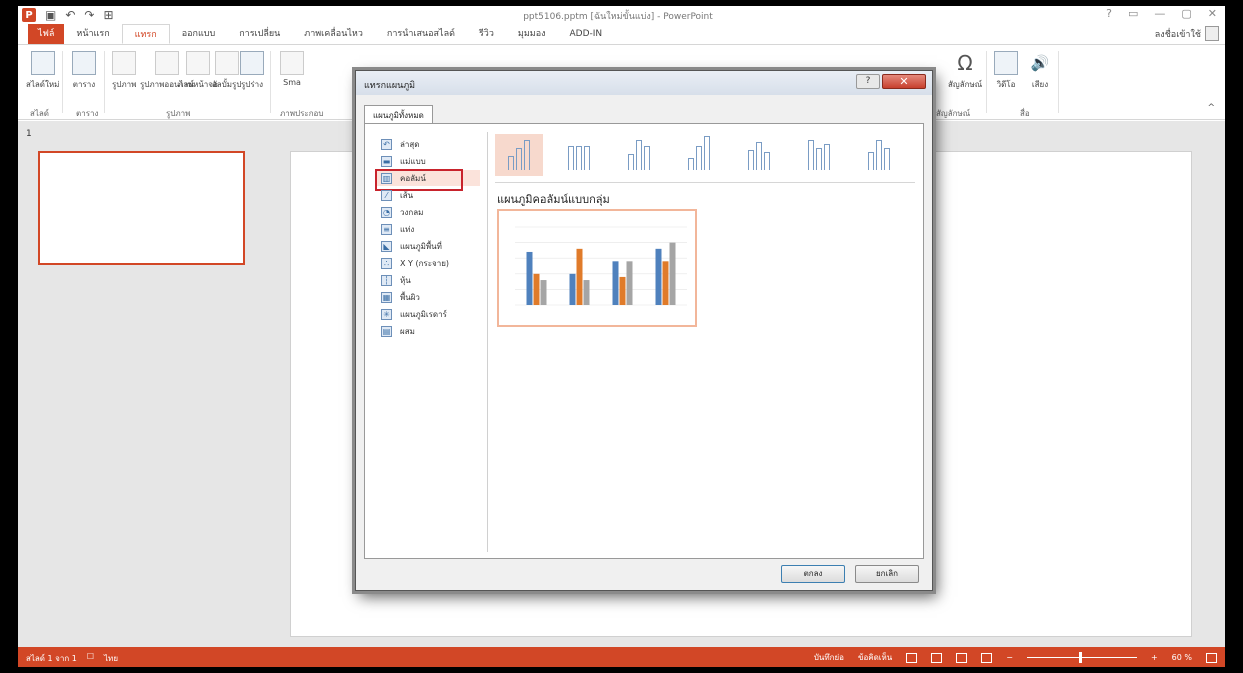 The image size is (1243, 673). Describe the element at coordinates (386, 195) in the screenshot. I see `line-chart-icon: ⁄` at that location.